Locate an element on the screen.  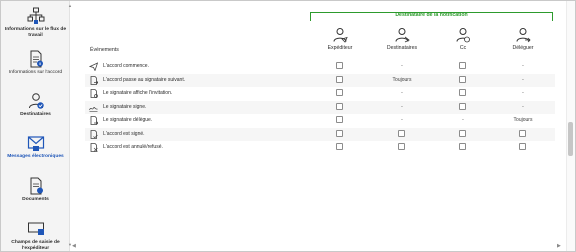
event-label: Le signataire délègue. is located at coordinates (128, 120).